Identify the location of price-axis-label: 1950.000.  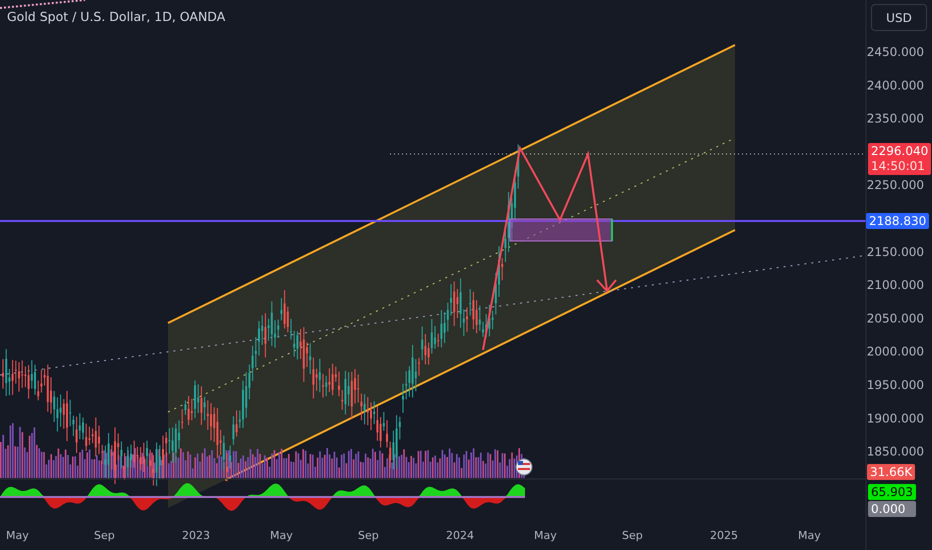
(895, 385).